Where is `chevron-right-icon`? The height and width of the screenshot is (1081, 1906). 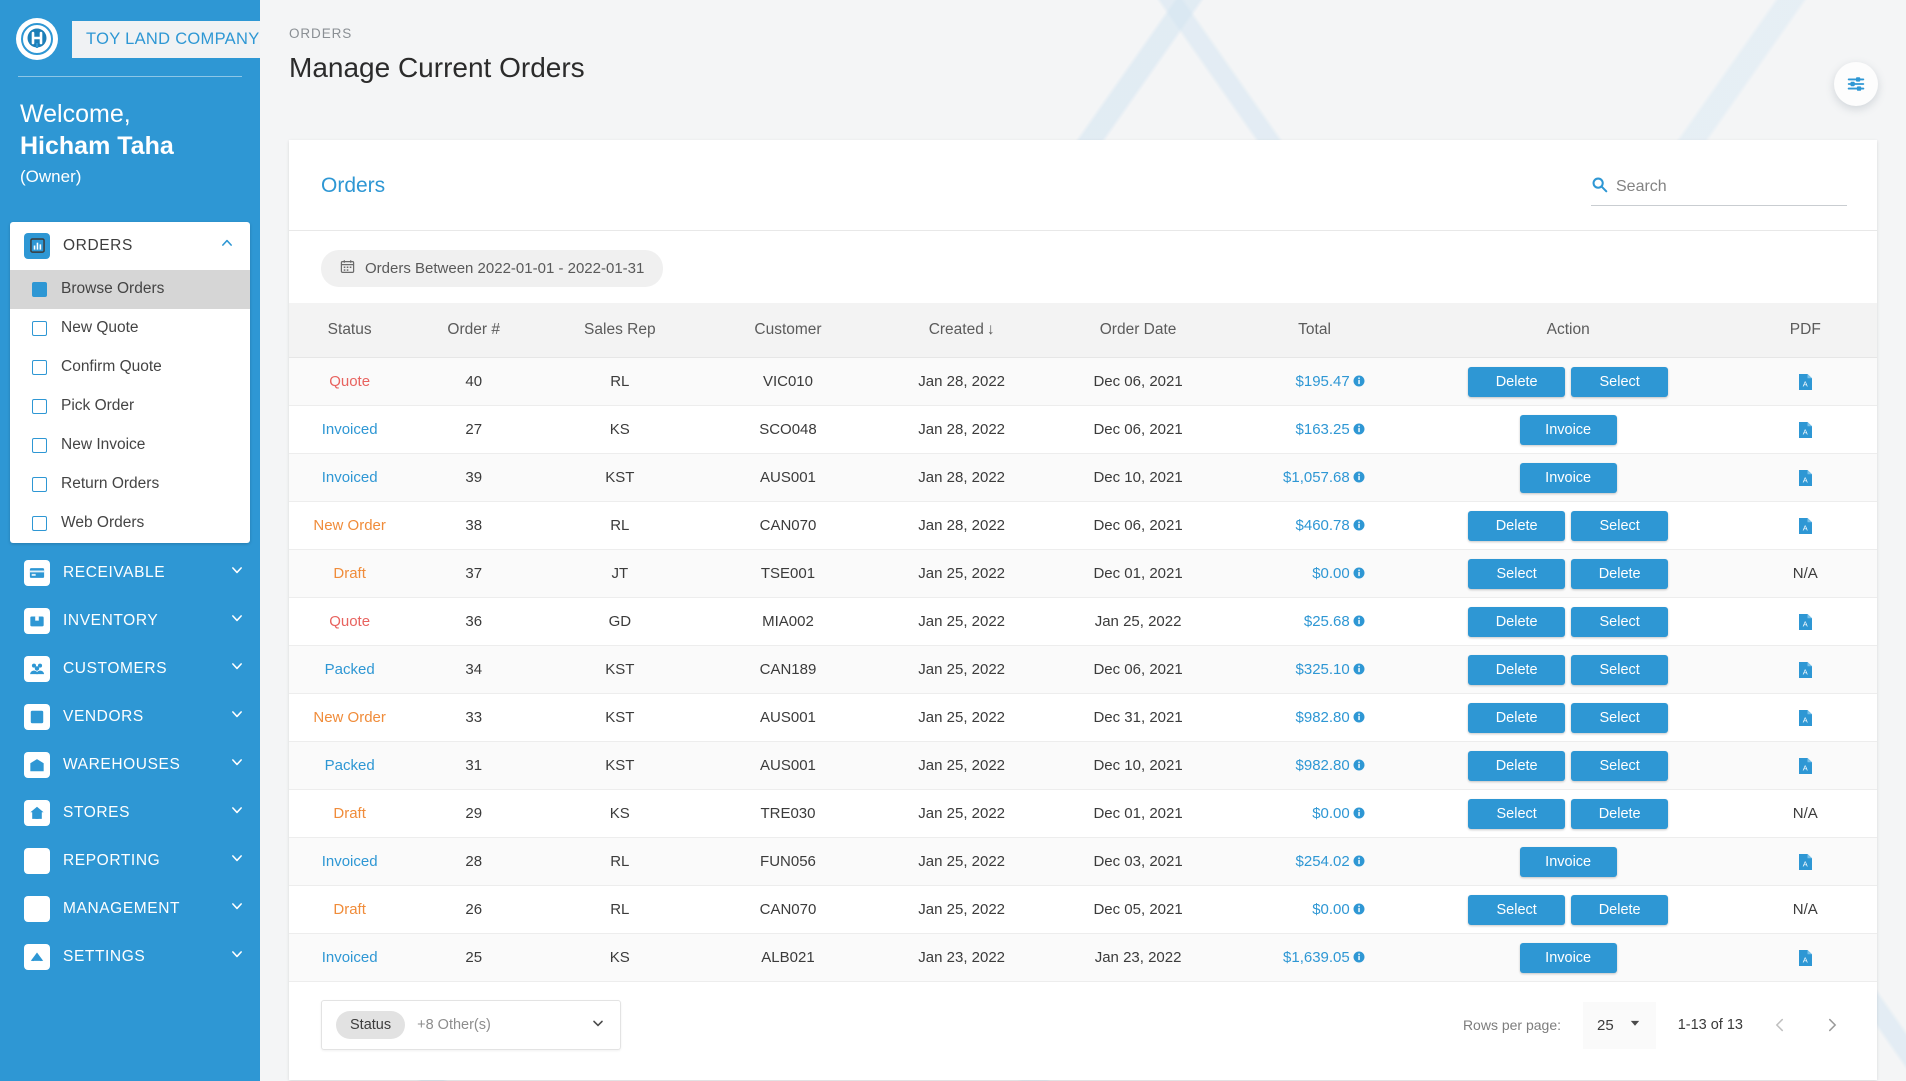
chevron-right-icon is located at coordinates (1832, 1025).